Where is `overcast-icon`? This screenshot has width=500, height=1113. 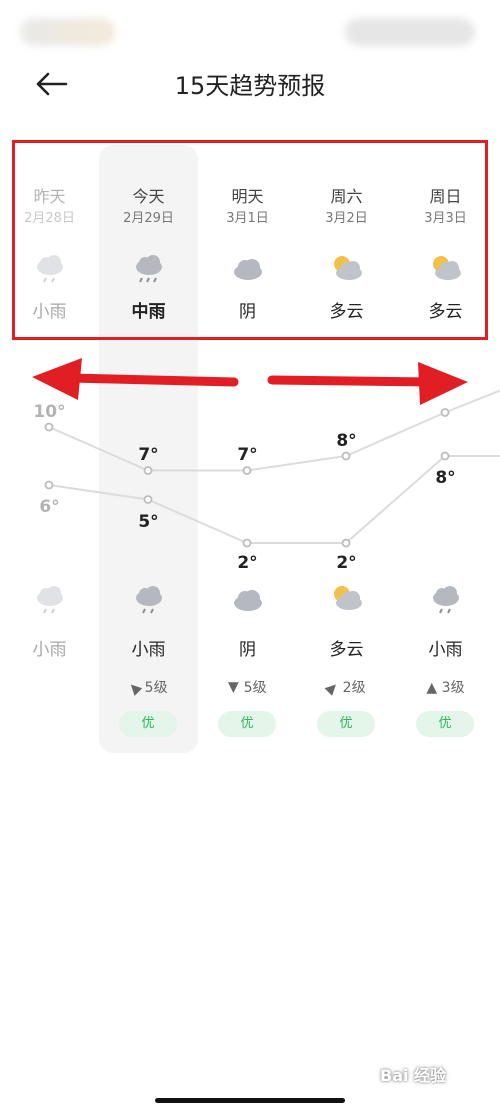
overcast-icon is located at coordinates (248, 600).